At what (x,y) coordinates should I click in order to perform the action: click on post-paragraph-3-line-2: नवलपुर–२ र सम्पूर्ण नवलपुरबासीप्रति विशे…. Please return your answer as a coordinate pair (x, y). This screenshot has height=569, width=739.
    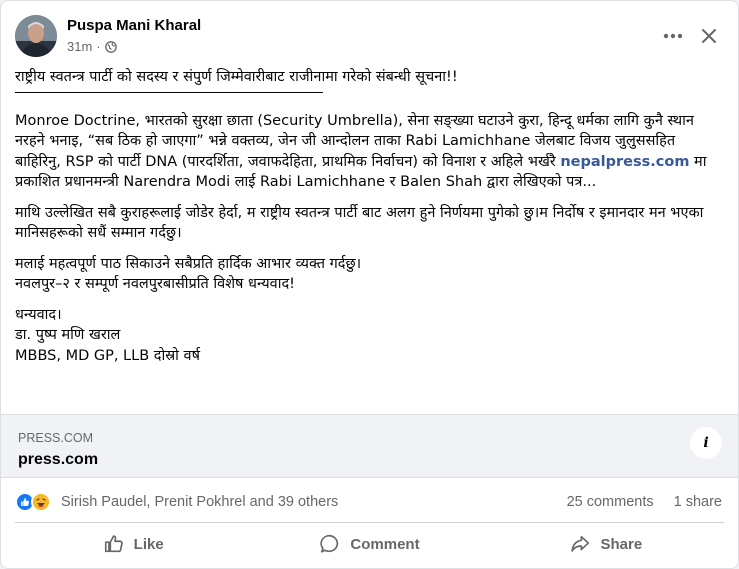
    Looking at the image, I should click on (155, 284).